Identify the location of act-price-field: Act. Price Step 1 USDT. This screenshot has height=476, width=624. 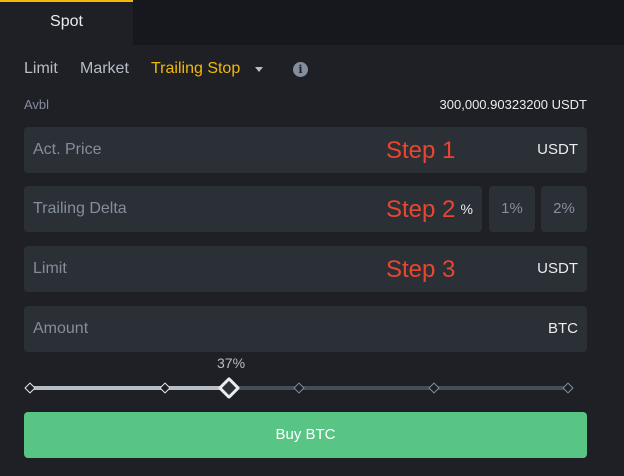
(305, 150).